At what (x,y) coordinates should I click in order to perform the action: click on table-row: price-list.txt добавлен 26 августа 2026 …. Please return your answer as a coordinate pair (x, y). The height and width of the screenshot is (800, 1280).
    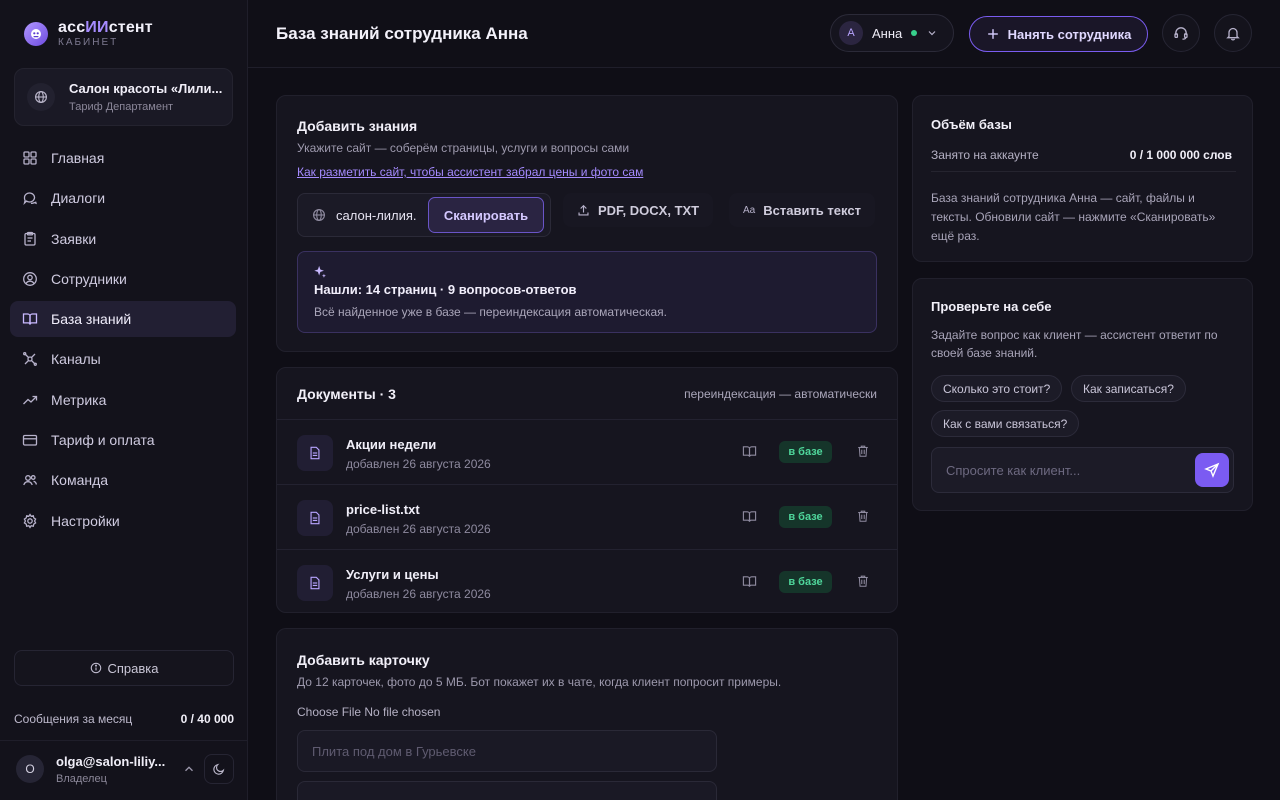
    Looking at the image, I should click on (587, 517).